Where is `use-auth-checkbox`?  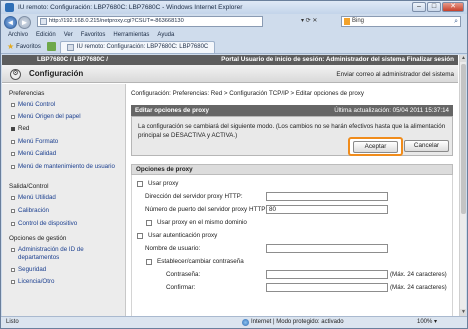 use-auth-checkbox is located at coordinates (140, 236).